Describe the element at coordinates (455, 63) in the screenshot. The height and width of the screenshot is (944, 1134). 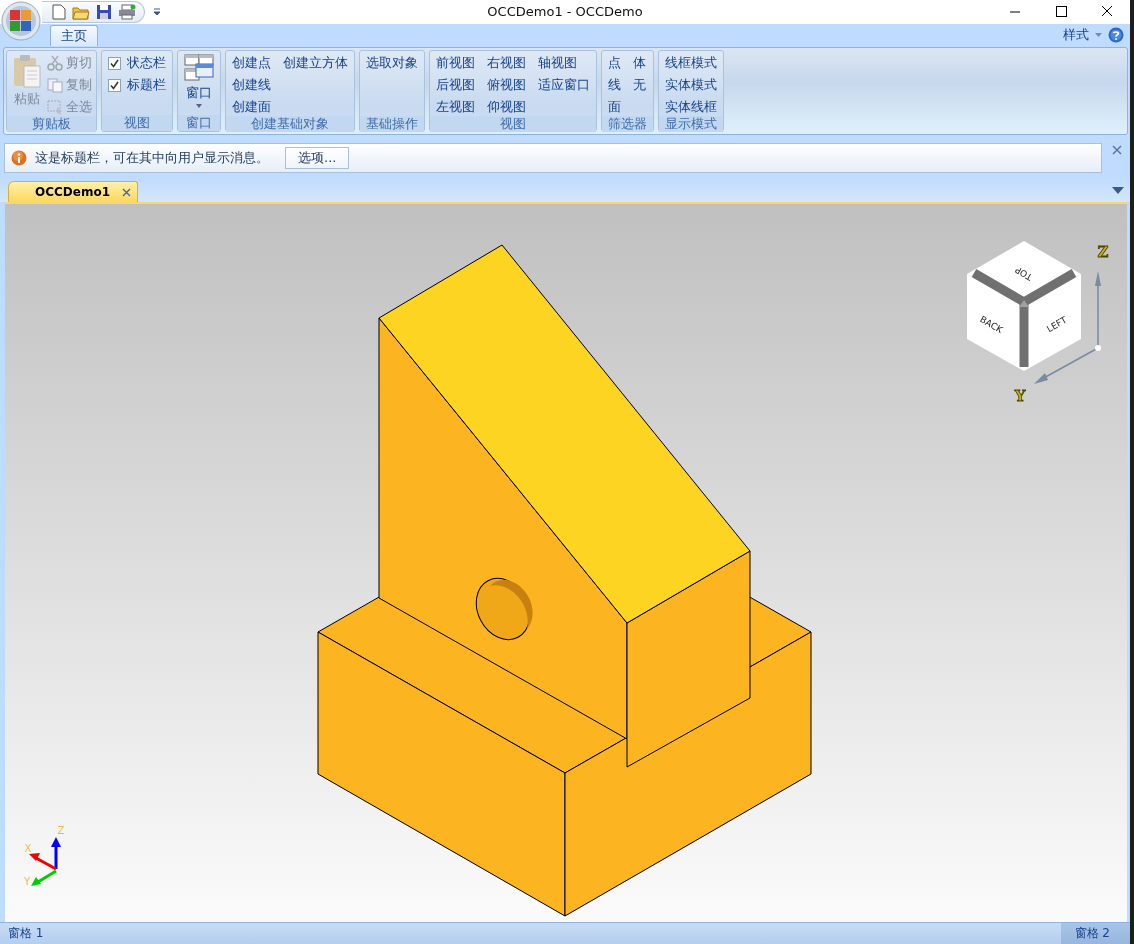
I see `ribbon-button: 前视图` at that location.